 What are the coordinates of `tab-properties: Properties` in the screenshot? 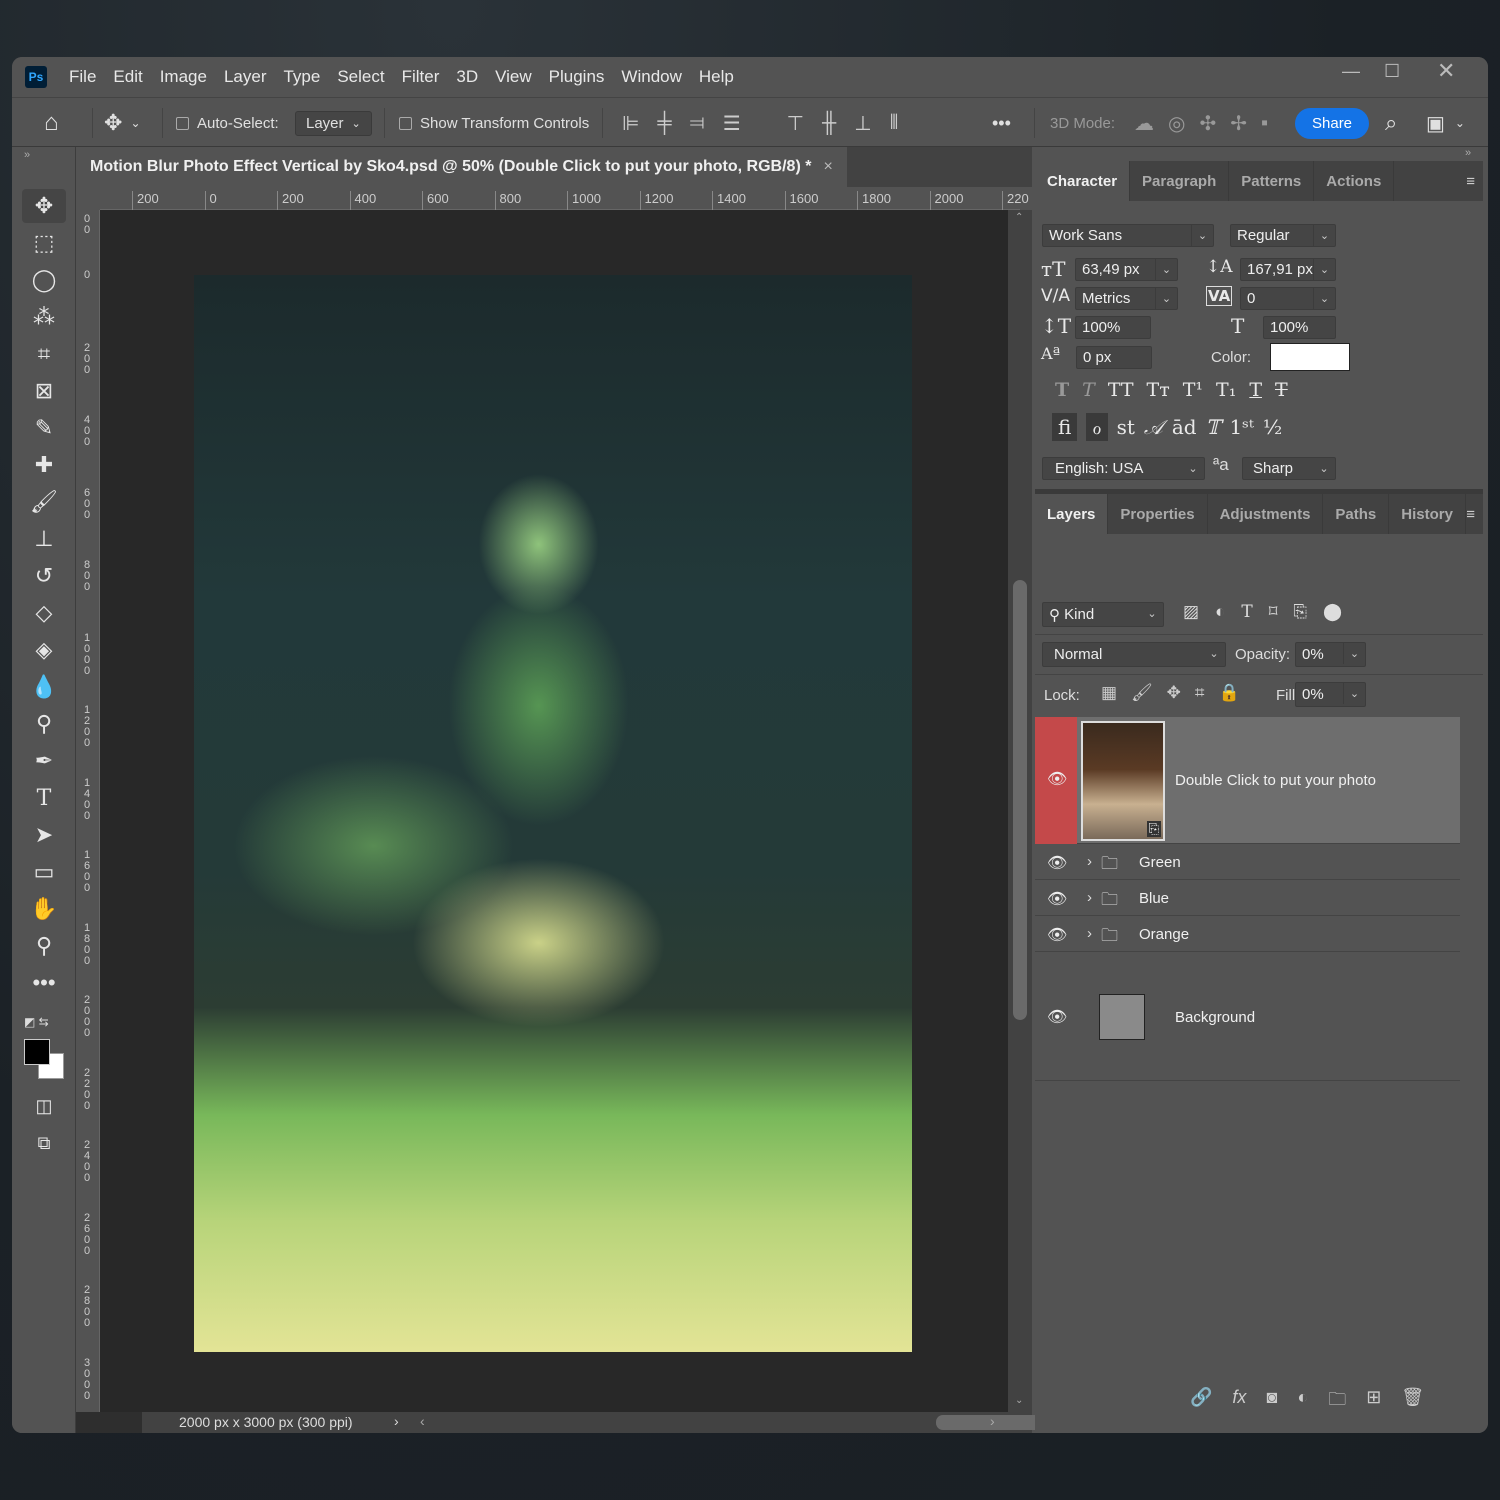 It's located at (1158, 514).